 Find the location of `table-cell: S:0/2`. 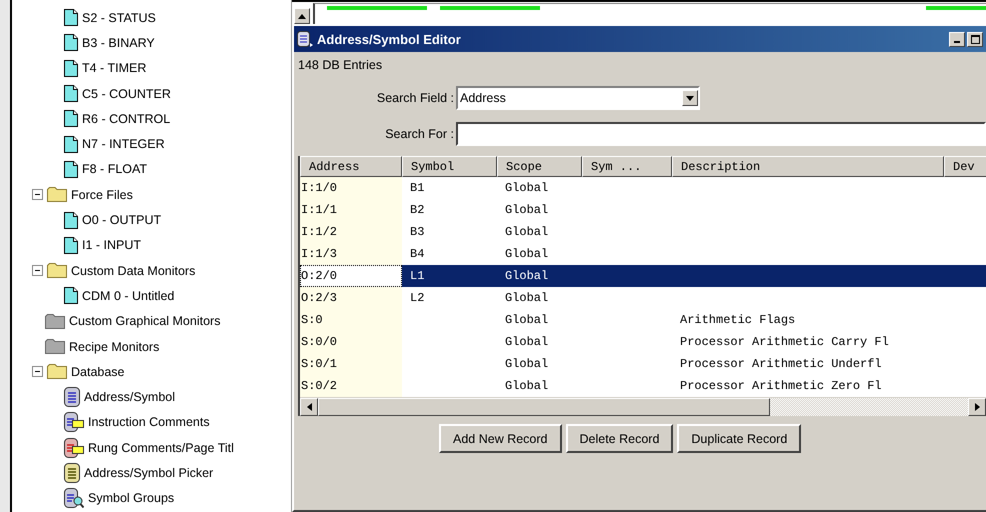

table-cell: S:0/2 is located at coordinates (319, 386).